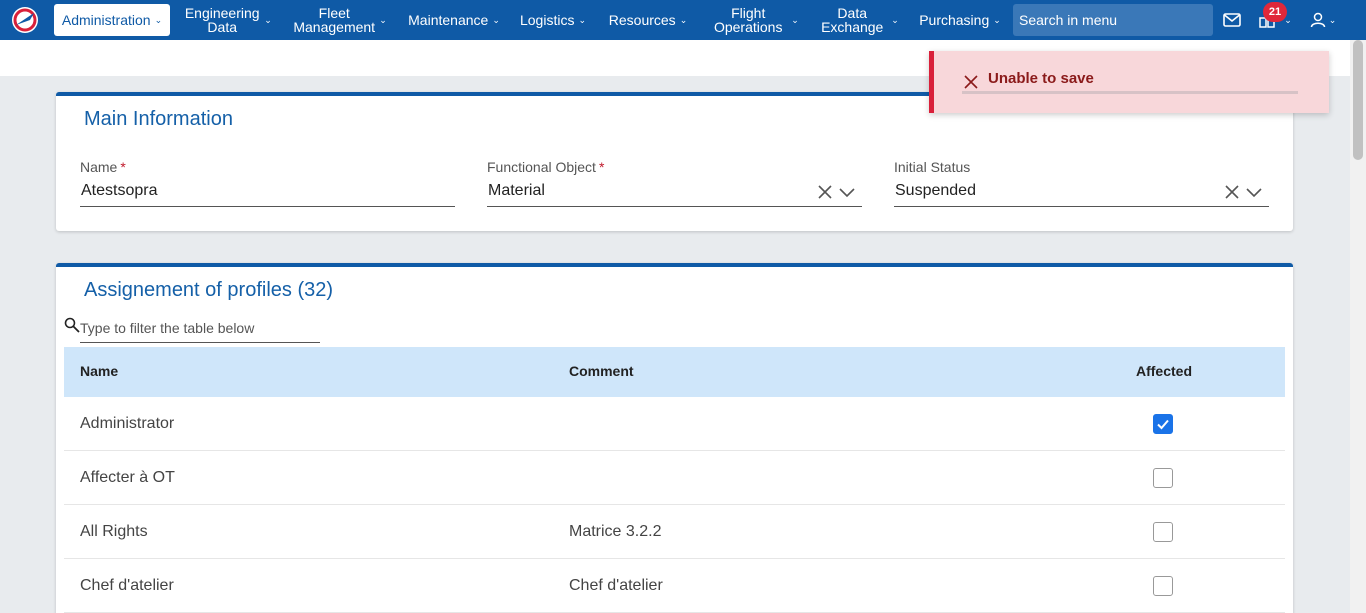 The image size is (1366, 613). What do you see at coordinates (99, 371) in the screenshot?
I see `column-header-name: Name` at bounding box center [99, 371].